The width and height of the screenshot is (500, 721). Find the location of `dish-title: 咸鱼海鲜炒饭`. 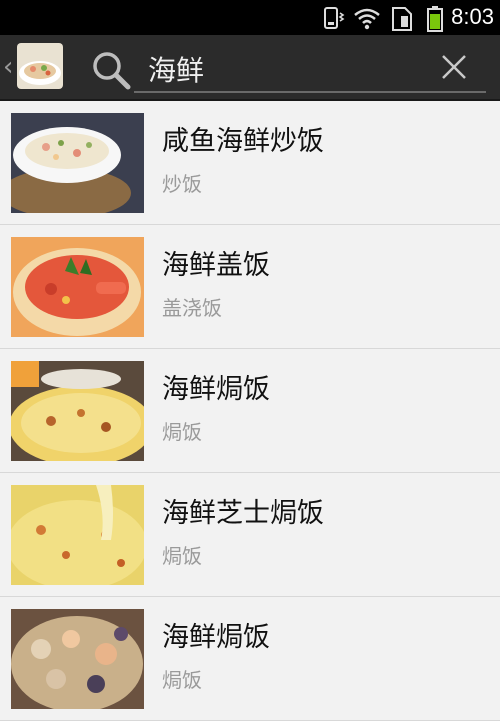

dish-title: 咸鱼海鲜炒饭 is located at coordinates (243, 141).